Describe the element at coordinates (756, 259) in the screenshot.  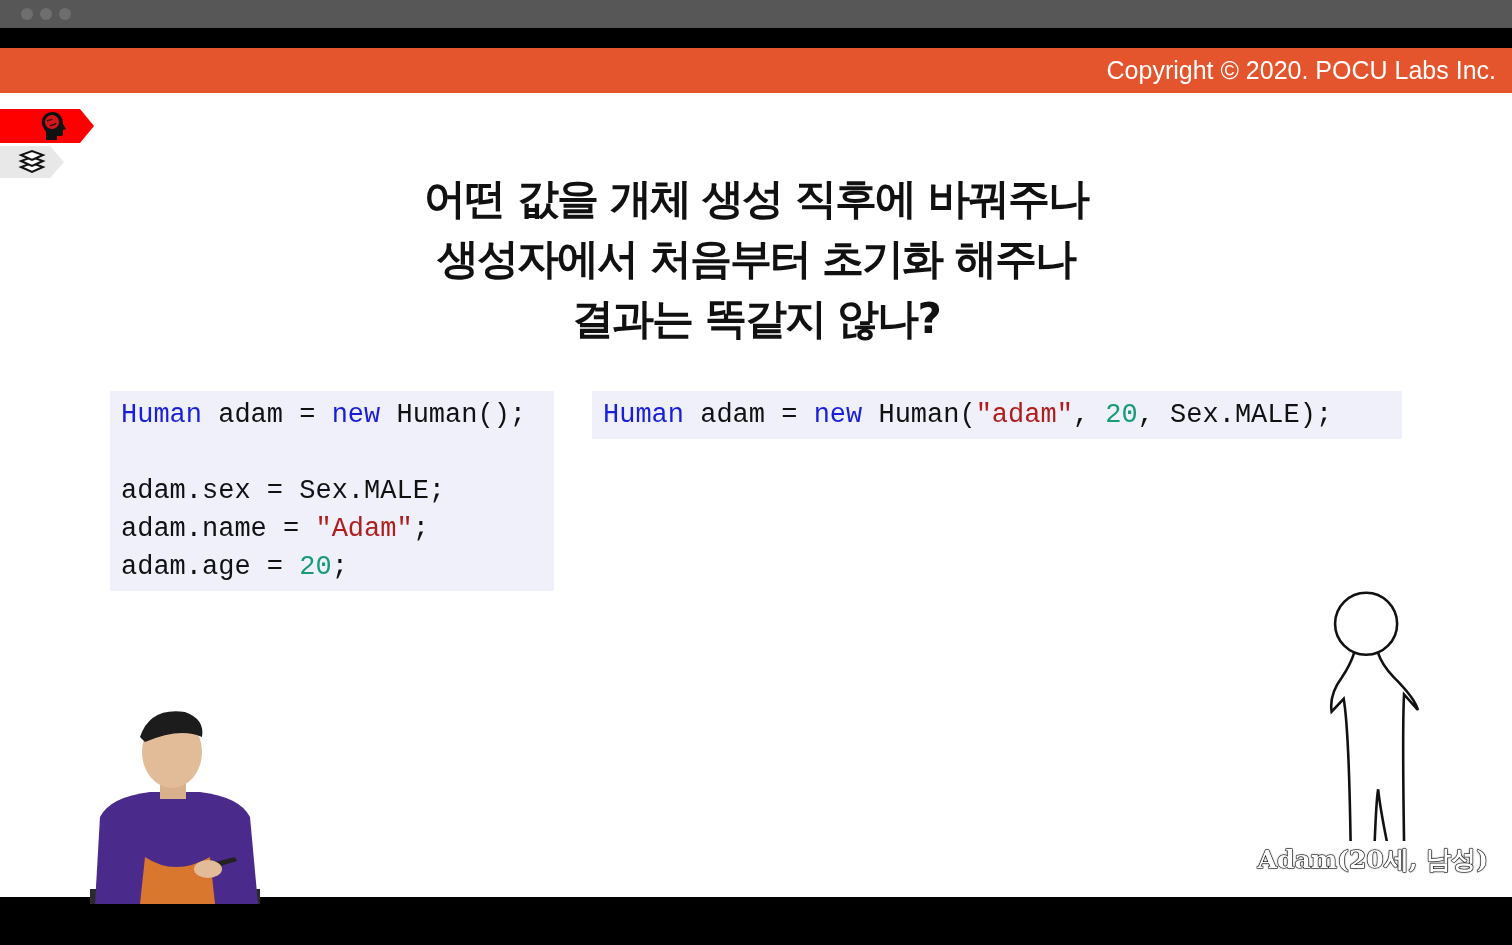
I see `slide-title: 어떤 값을 개체 생성 직후에 바꿔주나 생성자에서 처음부터 초기화 해주나 결과는 똑같지 않나?` at that location.